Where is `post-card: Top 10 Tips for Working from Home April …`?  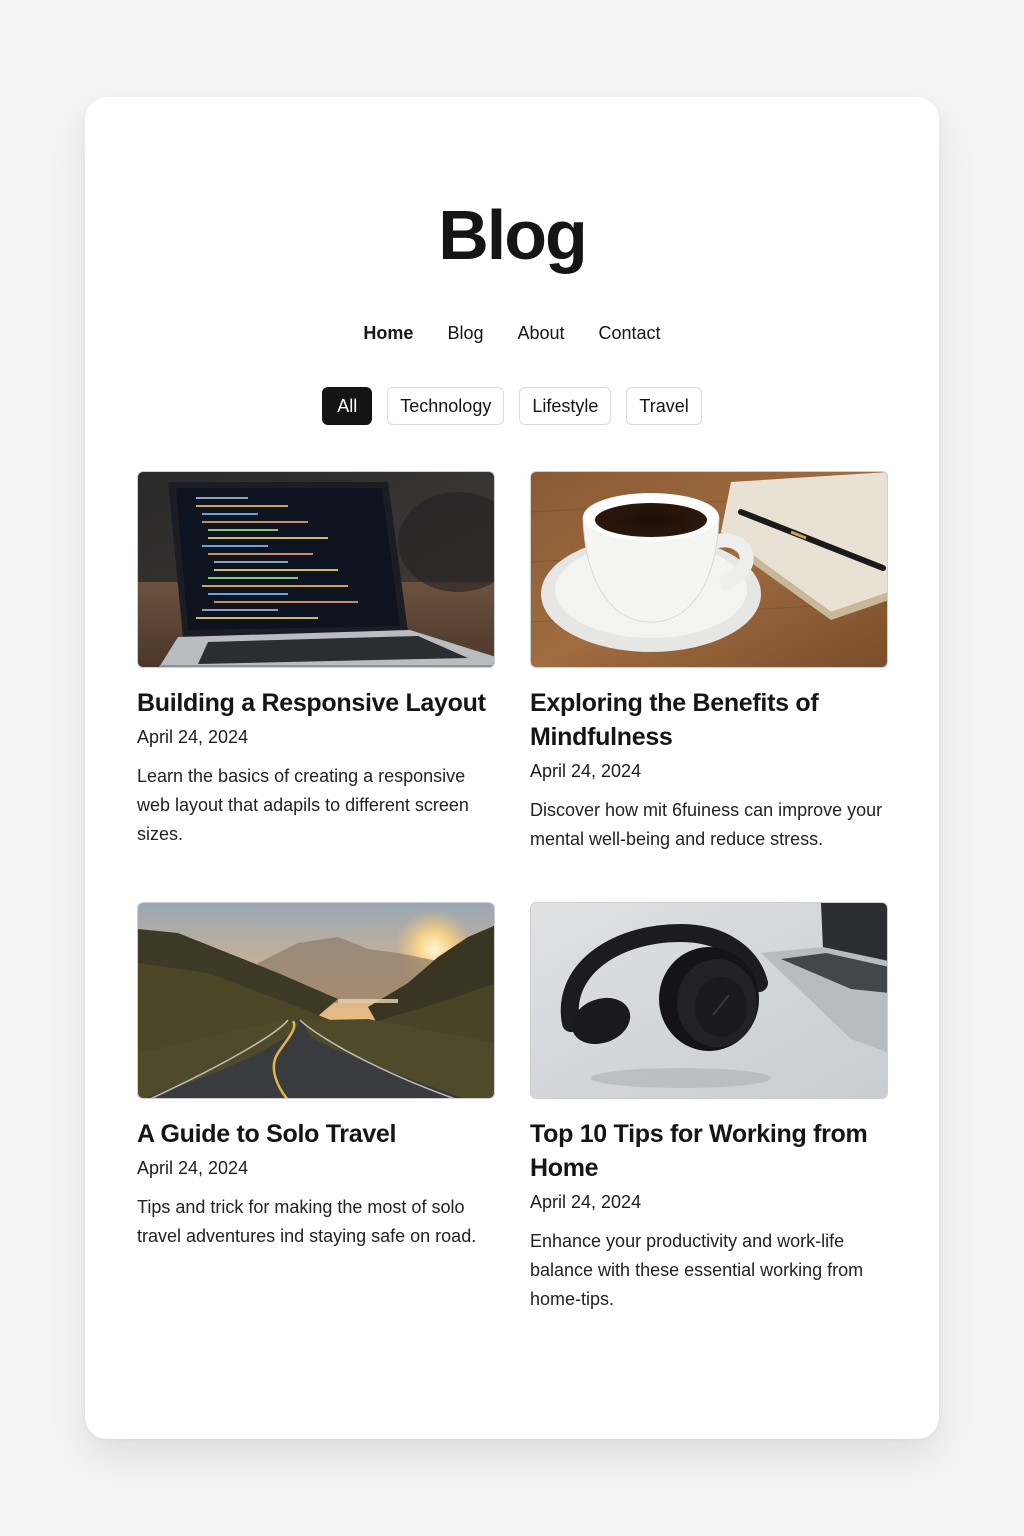
post-card: Top 10 Tips for Working from Home April … is located at coordinates (709, 1108).